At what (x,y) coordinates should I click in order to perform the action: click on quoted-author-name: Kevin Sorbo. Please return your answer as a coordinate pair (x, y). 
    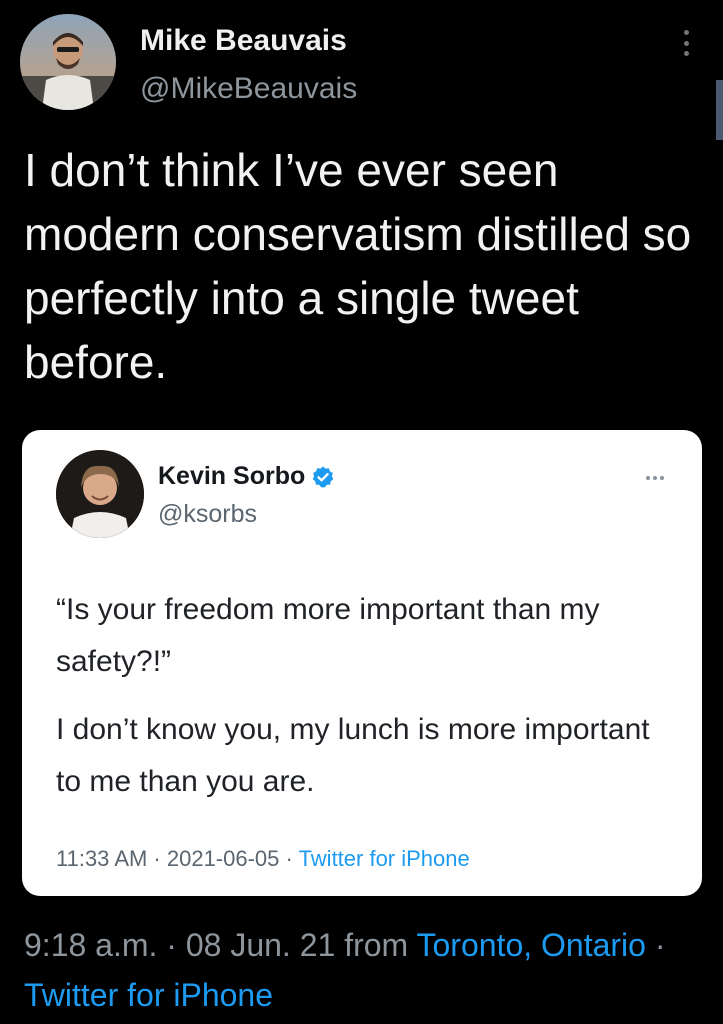
    Looking at the image, I should click on (231, 476).